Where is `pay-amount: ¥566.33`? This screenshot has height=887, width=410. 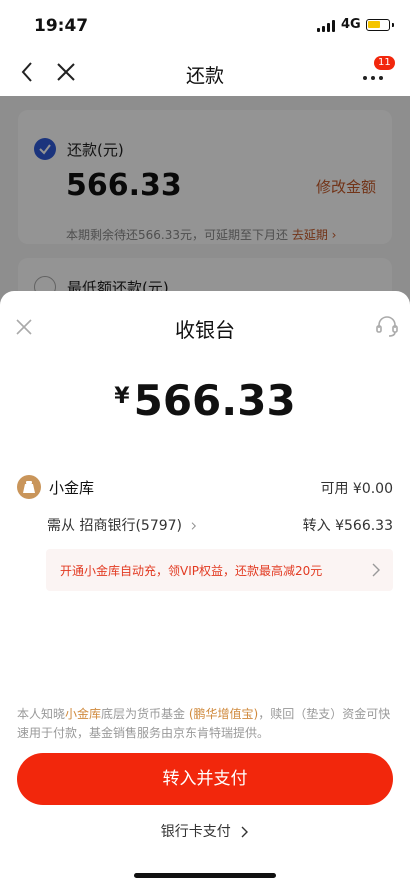
pay-amount: ¥566.33 is located at coordinates (205, 400).